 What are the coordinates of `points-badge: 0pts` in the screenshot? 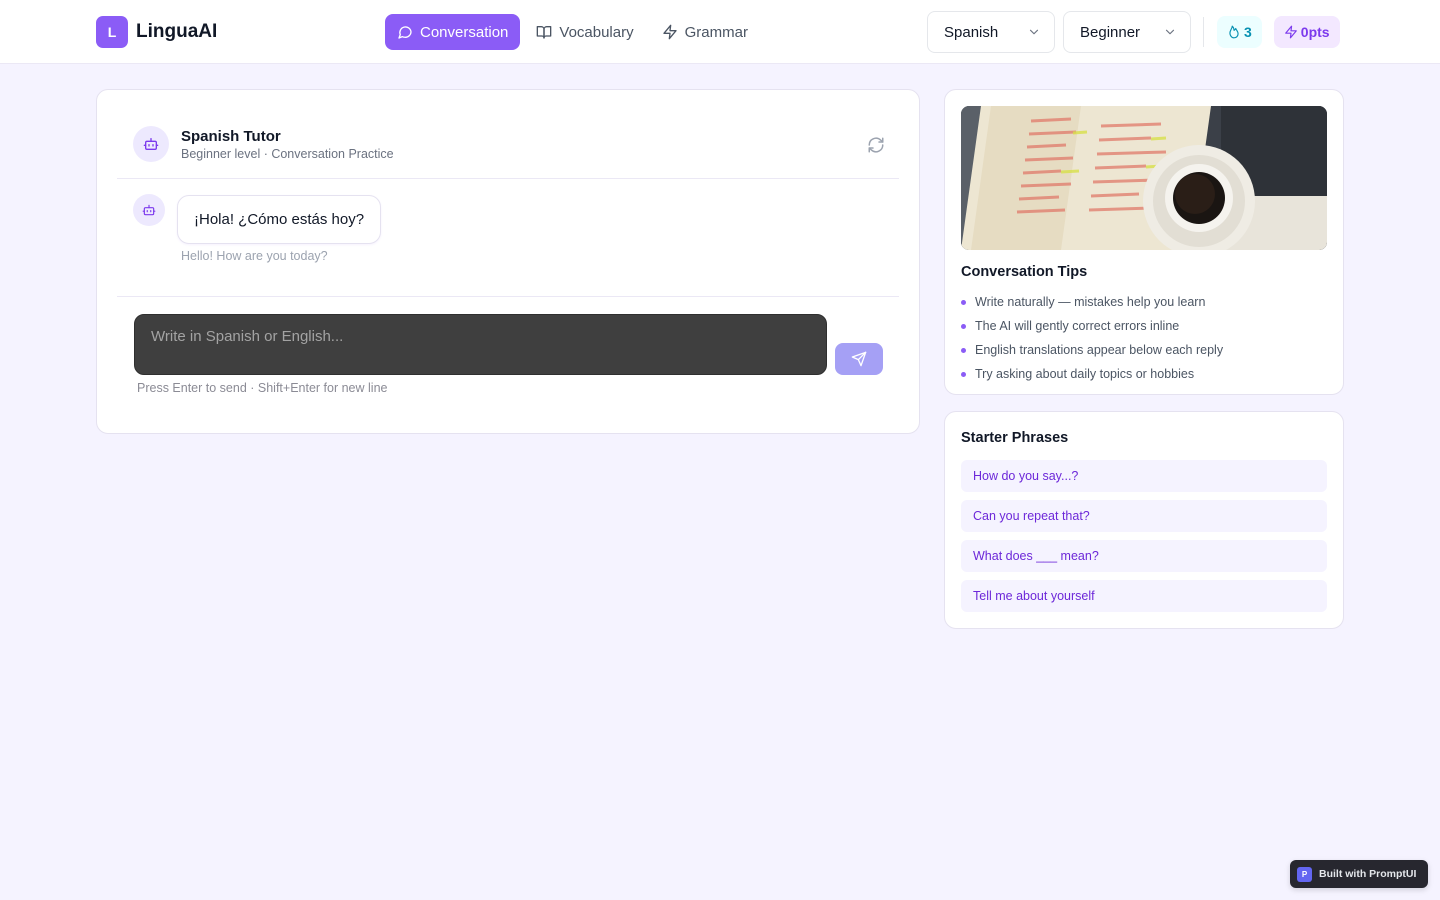 It's located at (1306, 32).